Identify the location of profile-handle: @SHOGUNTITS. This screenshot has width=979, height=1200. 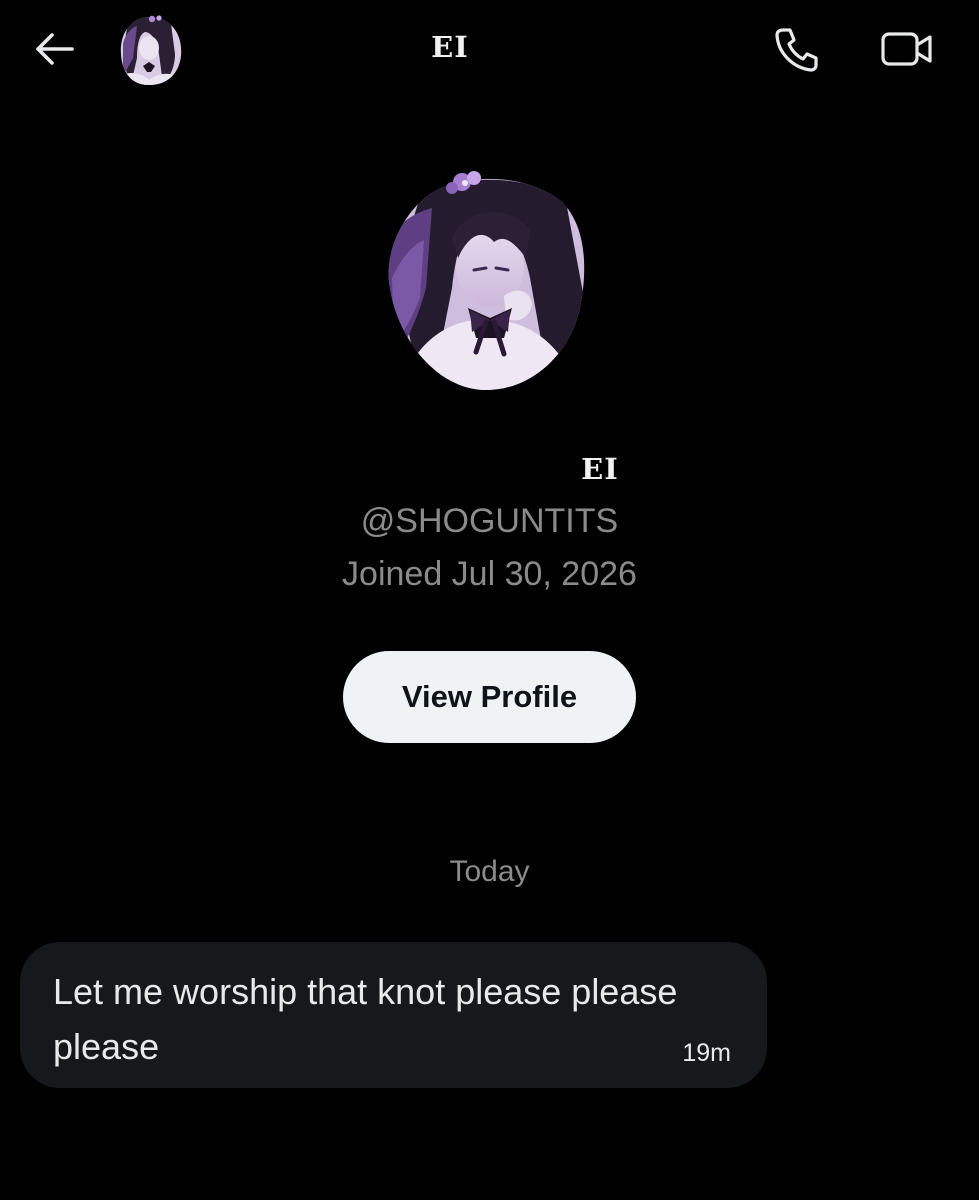
(489, 521).